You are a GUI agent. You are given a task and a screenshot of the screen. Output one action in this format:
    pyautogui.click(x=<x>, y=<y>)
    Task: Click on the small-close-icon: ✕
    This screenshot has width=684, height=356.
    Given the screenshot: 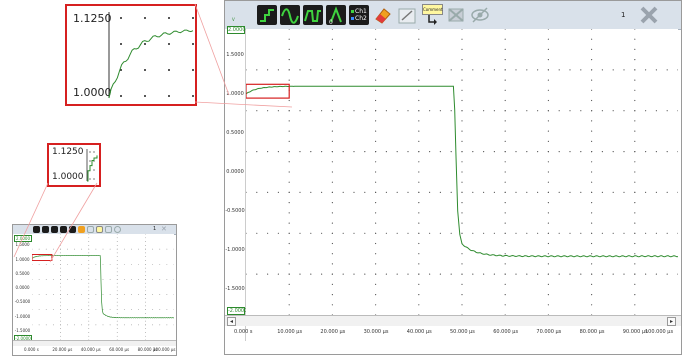 What is the action you would take?
    pyautogui.click(x=164, y=229)
    